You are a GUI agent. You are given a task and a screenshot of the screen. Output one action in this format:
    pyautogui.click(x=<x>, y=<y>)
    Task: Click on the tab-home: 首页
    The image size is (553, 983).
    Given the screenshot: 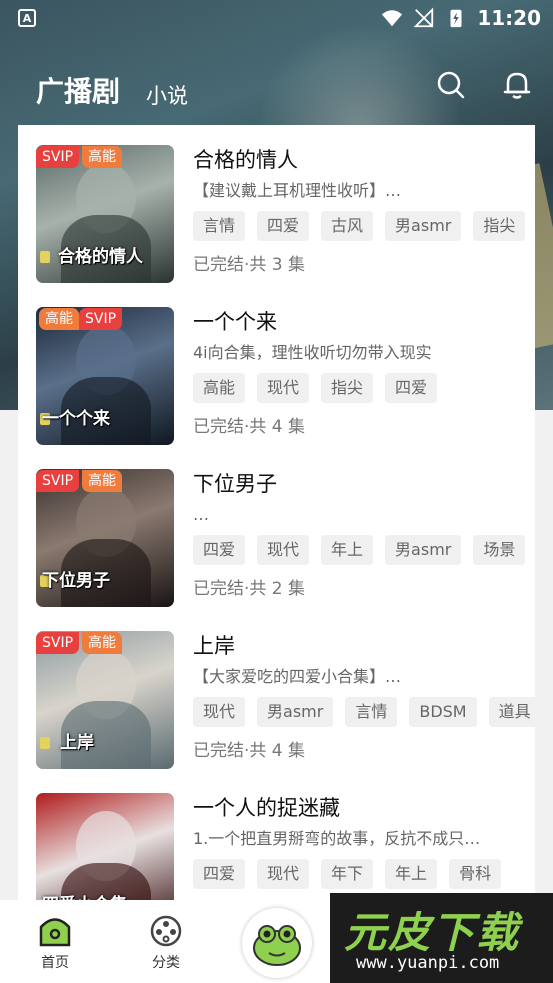 What is the action you would take?
    pyautogui.click(x=55, y=943)
    